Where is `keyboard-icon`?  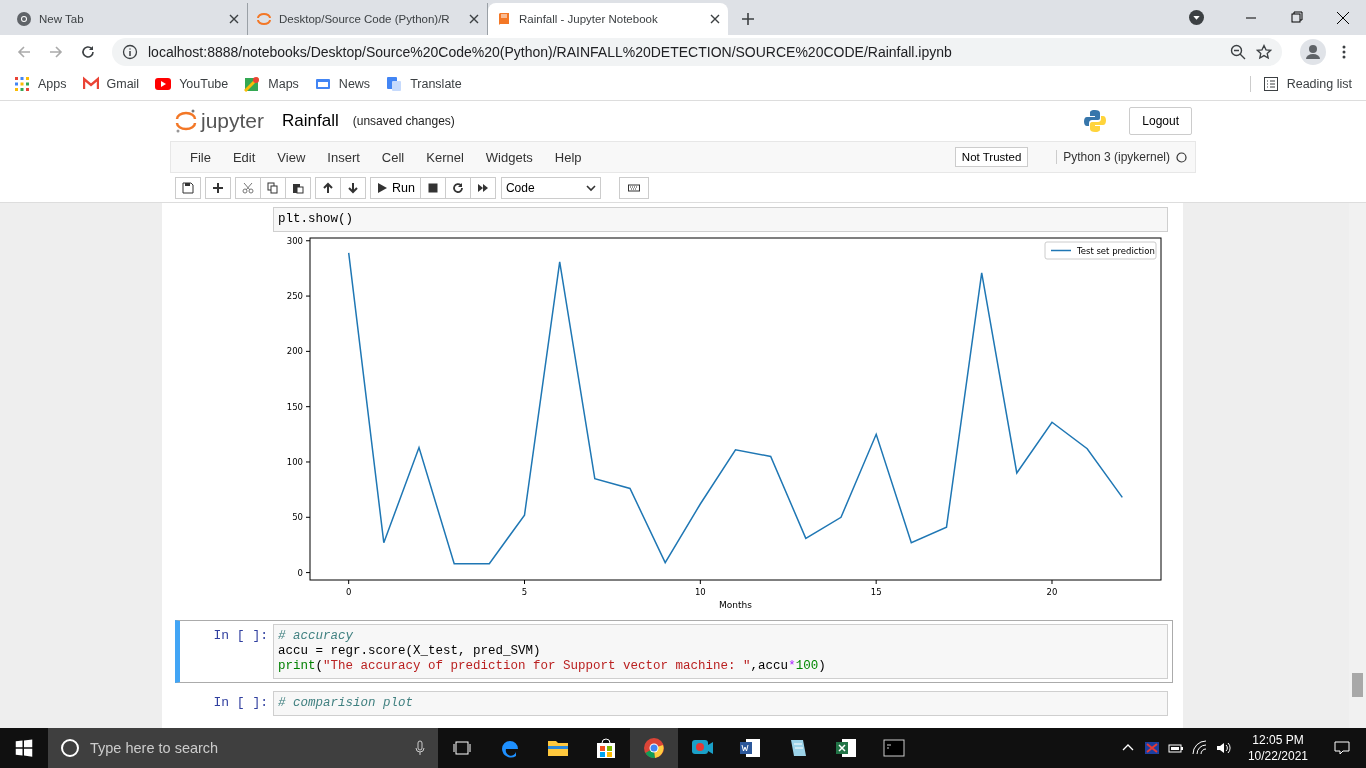
keyboard-icon is located at coordinates (633, 188).